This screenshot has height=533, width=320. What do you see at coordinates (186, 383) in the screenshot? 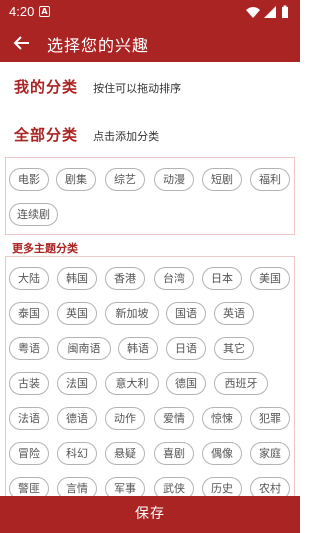
I see `tag-item: 德国` at bounding box center [186, 383].